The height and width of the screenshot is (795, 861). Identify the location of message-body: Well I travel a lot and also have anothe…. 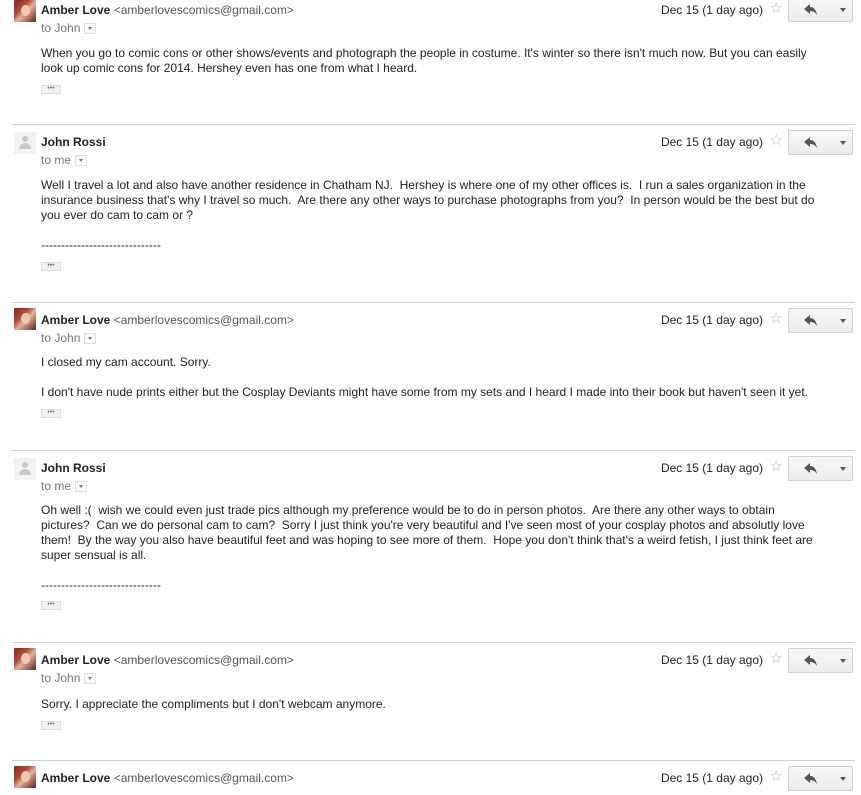
(428, 215).